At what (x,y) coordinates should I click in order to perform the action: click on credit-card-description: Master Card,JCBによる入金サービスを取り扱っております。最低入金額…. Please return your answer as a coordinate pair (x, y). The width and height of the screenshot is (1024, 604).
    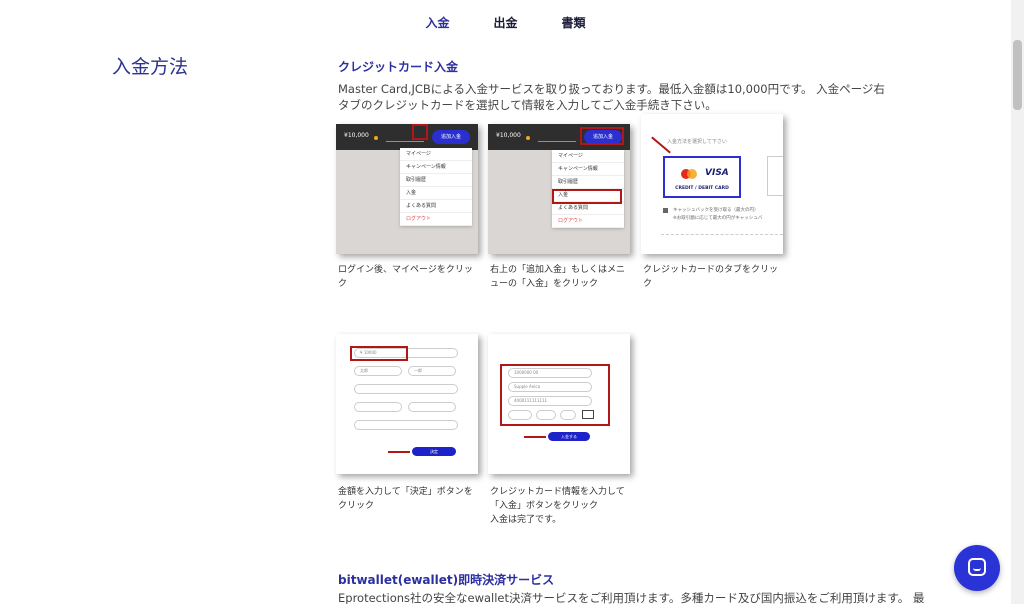
    Looking at the image, I should click on (611, 97).